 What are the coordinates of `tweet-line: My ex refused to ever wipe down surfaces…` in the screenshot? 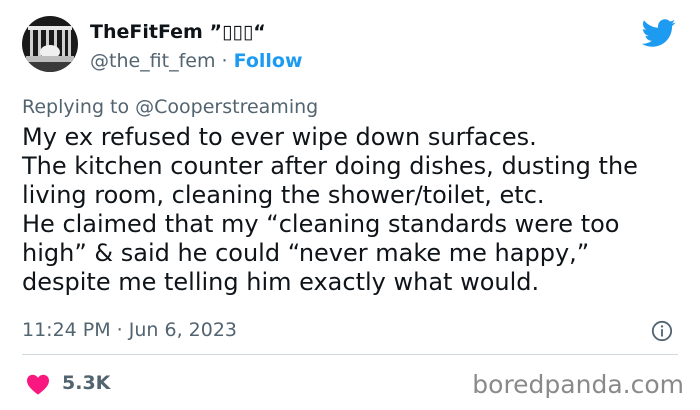 It's located at (279, 137).